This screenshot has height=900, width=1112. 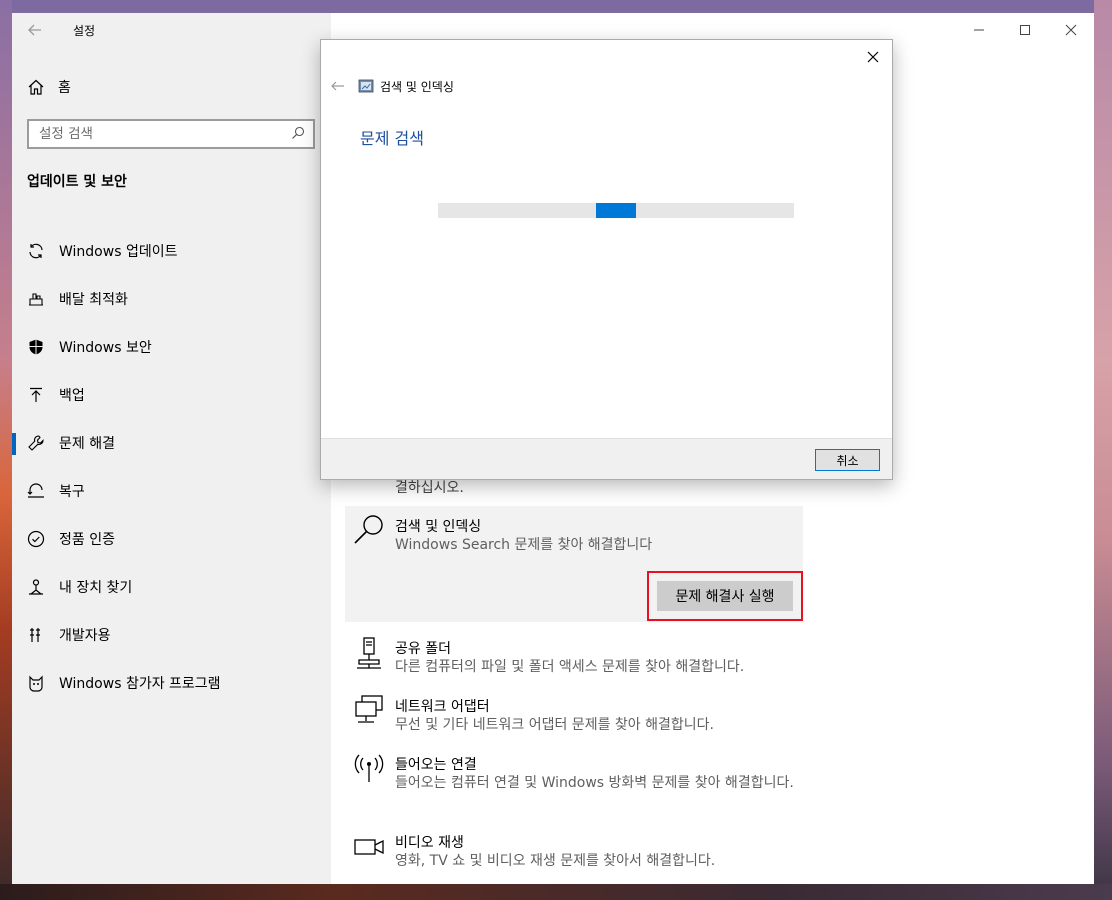 I want to click on sidebar-item-windows-security: Windows 보안, so click(x=171, y=347).